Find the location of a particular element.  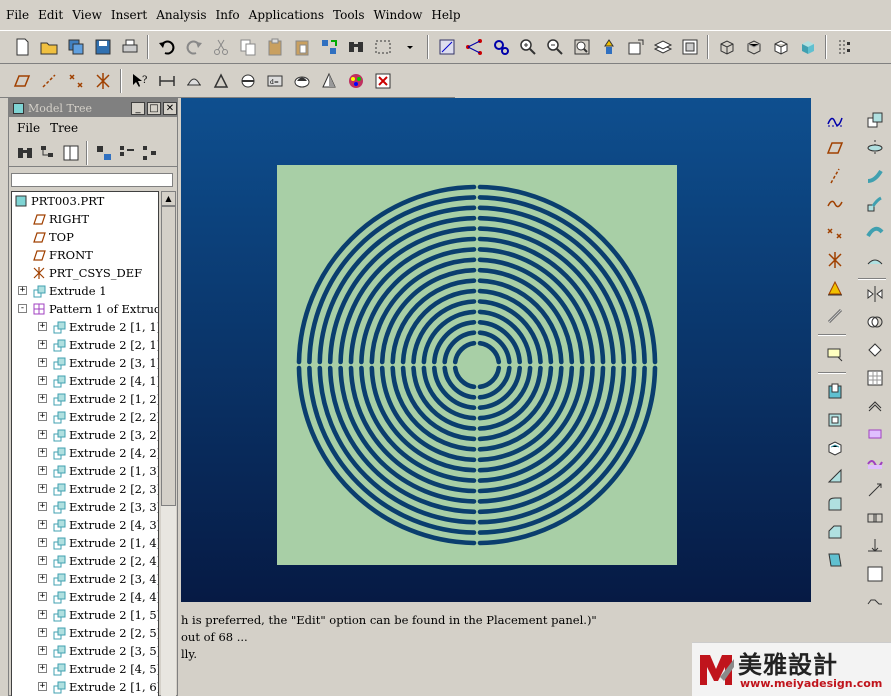

datum-planes-button is located at coordinates (22, 81).